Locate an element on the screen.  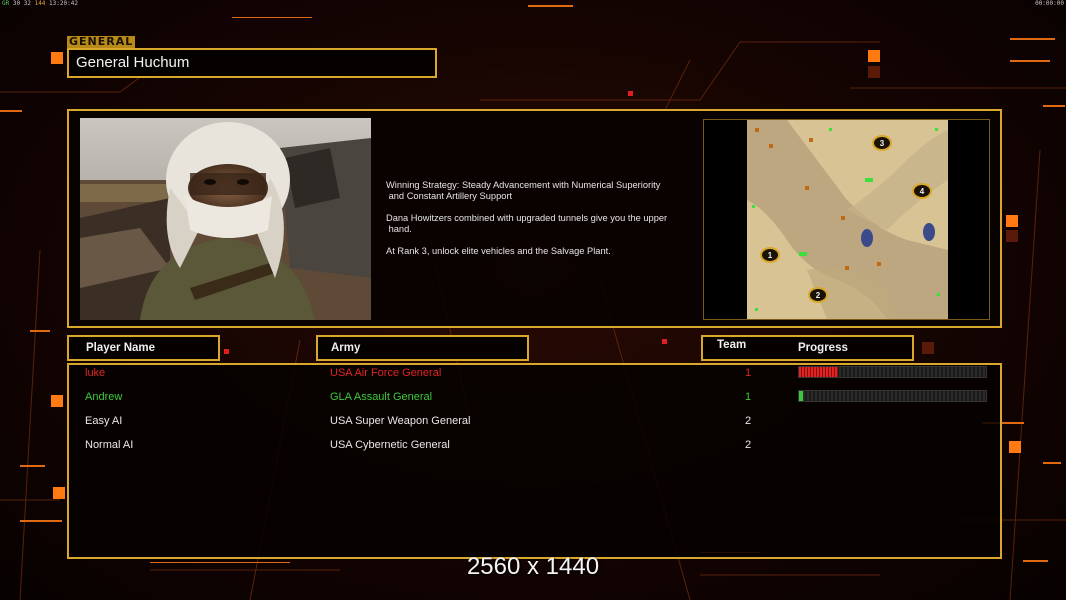
player-name: luke is located at coordinates (95, 373).